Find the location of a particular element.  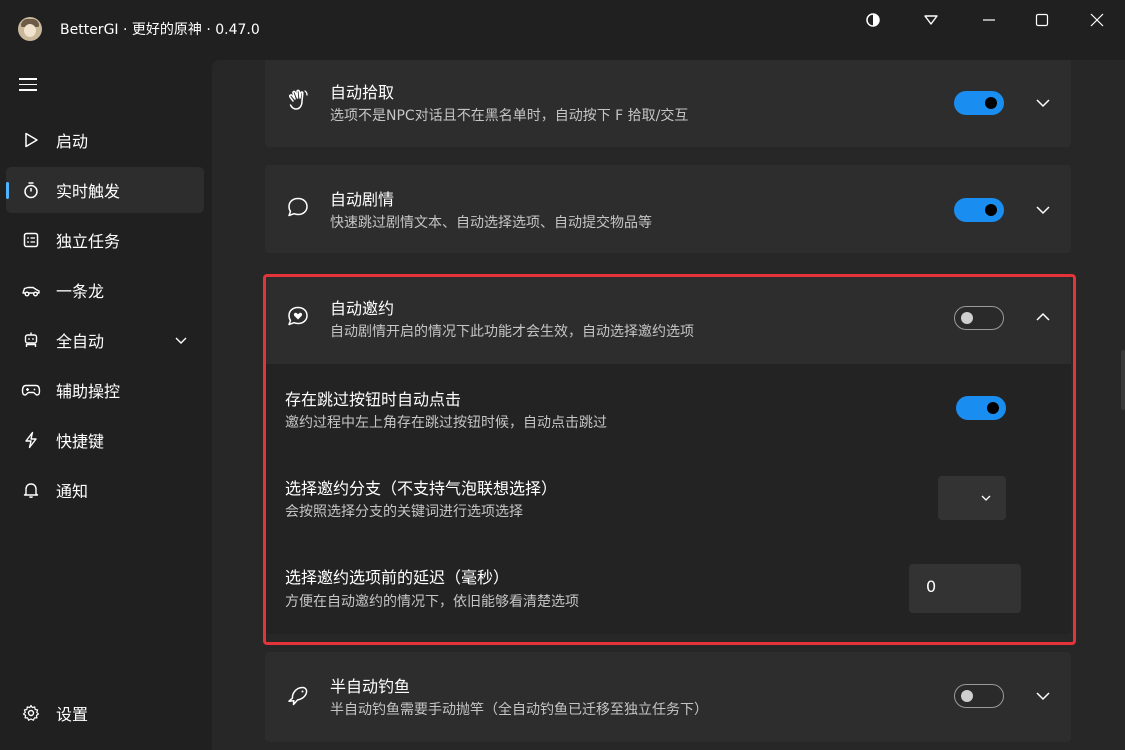

sidebar-item-label: 独立任务 is located at coordinates (88, 241).